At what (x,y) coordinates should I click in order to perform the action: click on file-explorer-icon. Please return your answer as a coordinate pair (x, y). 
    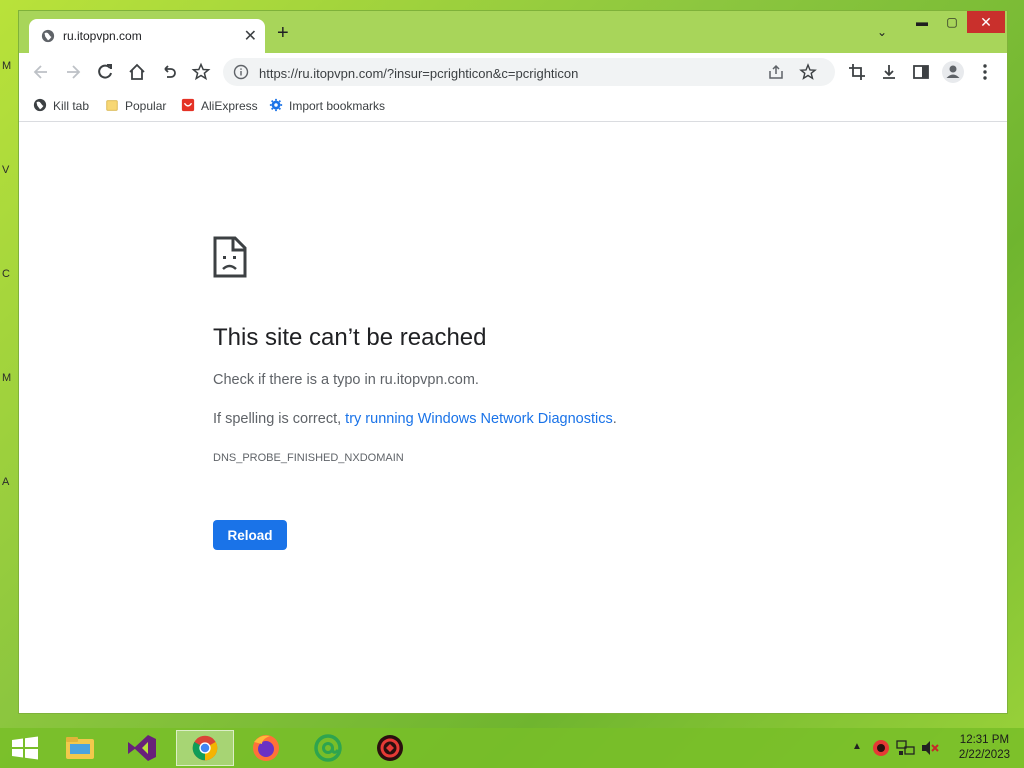
    Looking at the image, I should click on (80, 748).